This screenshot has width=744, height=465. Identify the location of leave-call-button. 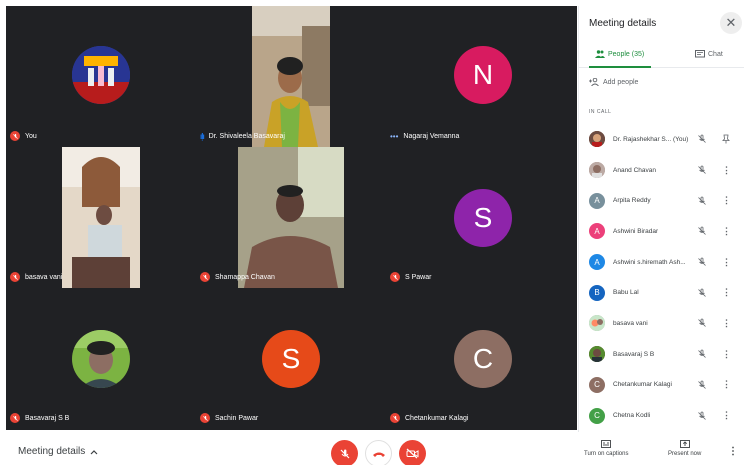
(378, 452).